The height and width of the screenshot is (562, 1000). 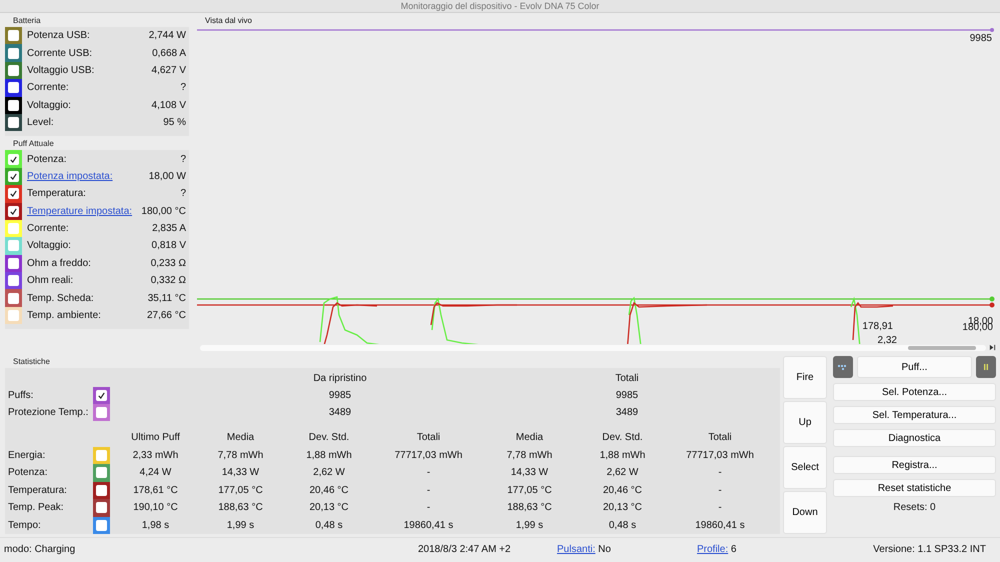 What do you see at coordinates (576, 549) in the screenshot?
I see `buttons-link: Pulsanti:` at bounding box center [576, 549].